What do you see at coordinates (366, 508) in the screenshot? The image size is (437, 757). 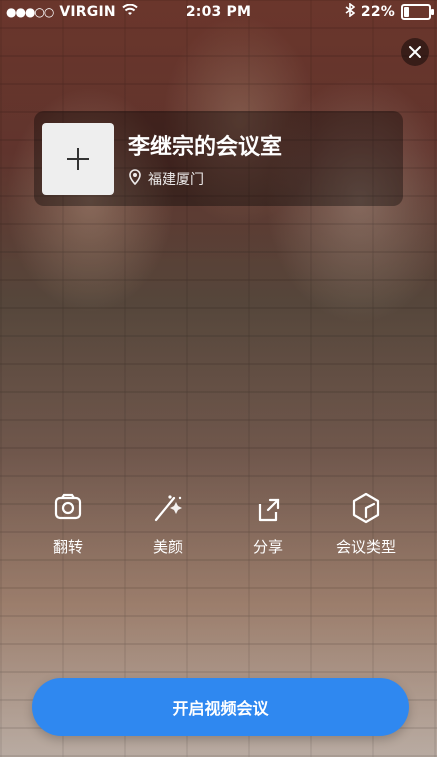 I see `meeting-type-icon` at bounding box center [366, 508].